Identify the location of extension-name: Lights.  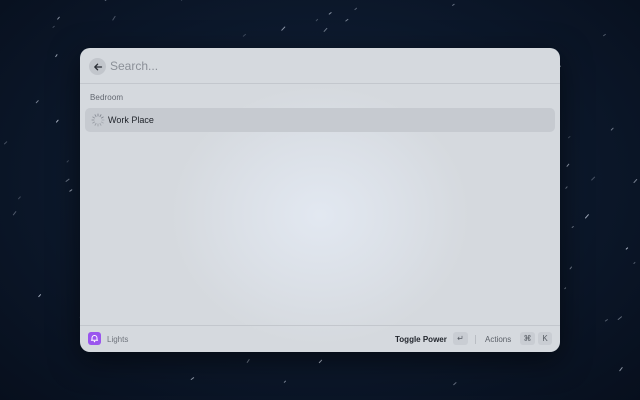
(118, 339).